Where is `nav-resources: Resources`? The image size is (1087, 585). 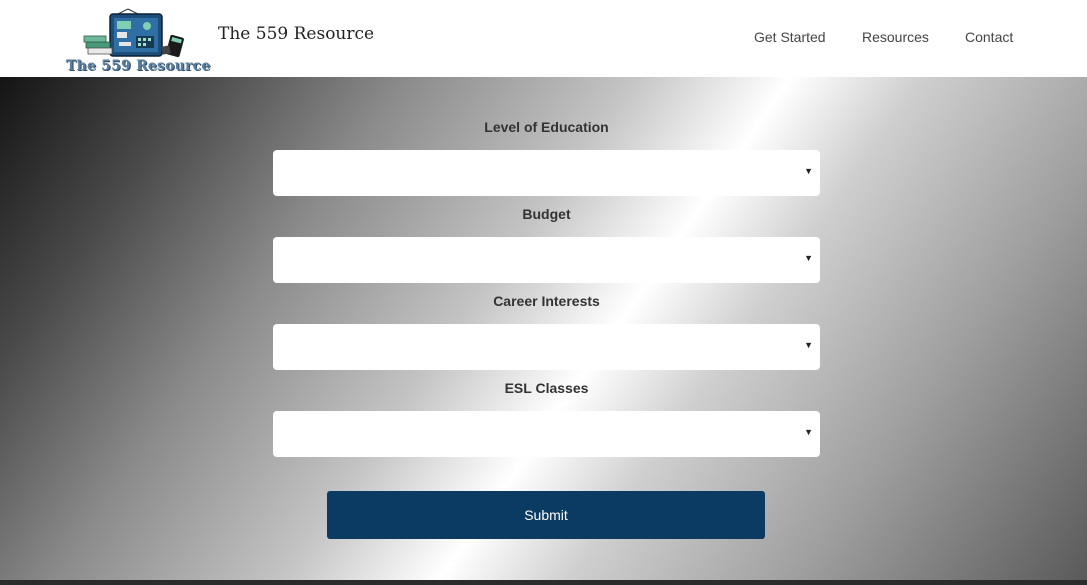
nav-resources: Resources is located at coordinates (895, 37).